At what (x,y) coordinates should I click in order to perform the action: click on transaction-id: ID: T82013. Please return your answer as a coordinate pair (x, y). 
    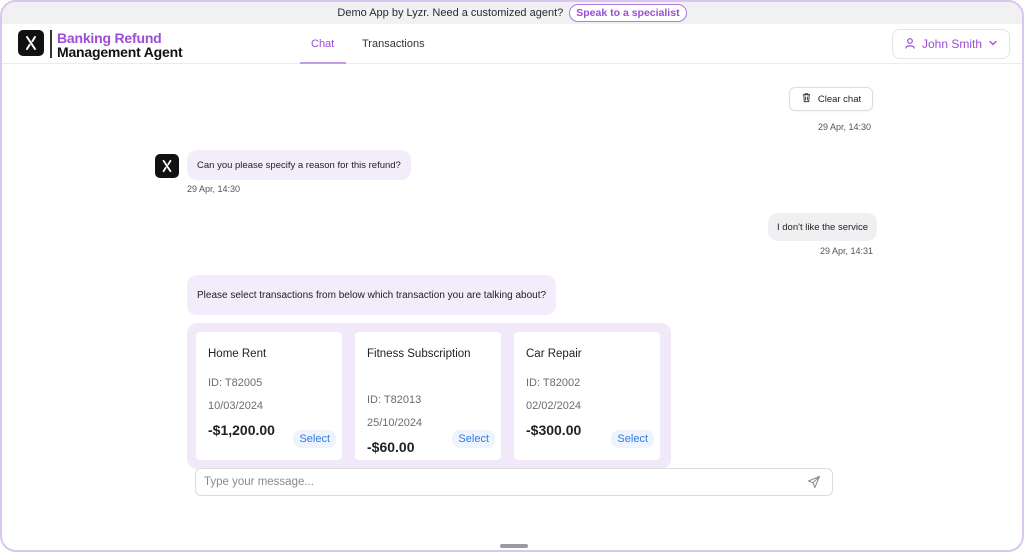
    Looking at the image, I should click on (394, 400).